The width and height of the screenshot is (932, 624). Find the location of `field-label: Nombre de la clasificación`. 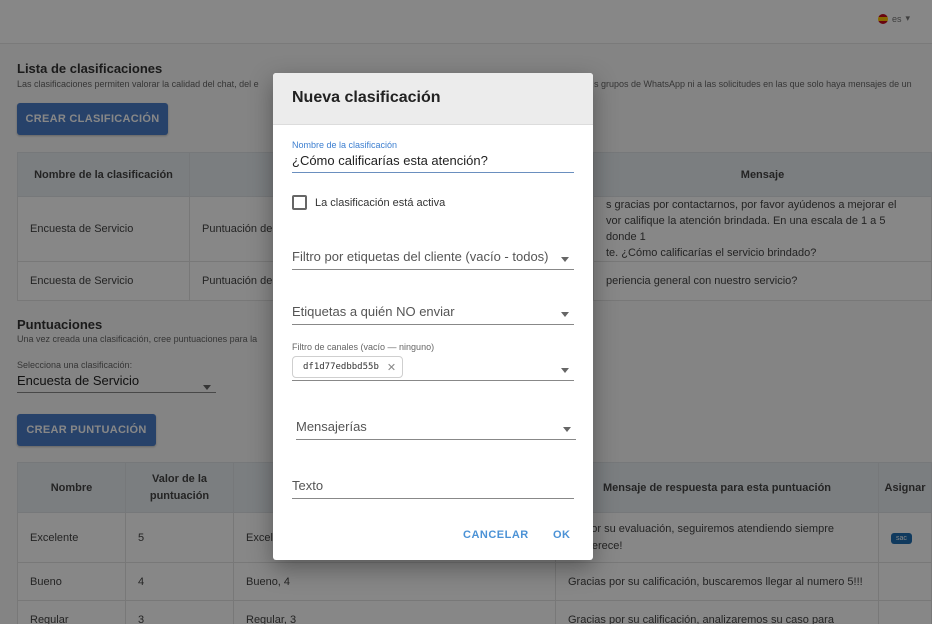

field-label: Nombre de la clasificación is located at coordinates (345, 145).